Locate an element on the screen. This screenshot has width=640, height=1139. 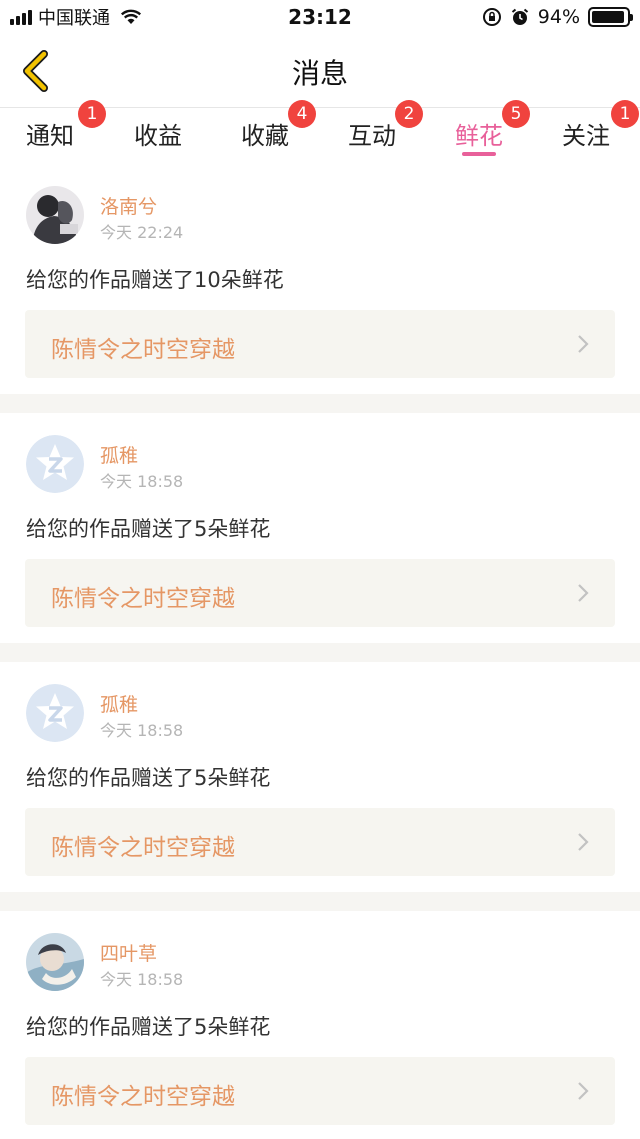
message-text: 给您的作品赠送了10朵鲜花 is located at coordinates (155, 280).